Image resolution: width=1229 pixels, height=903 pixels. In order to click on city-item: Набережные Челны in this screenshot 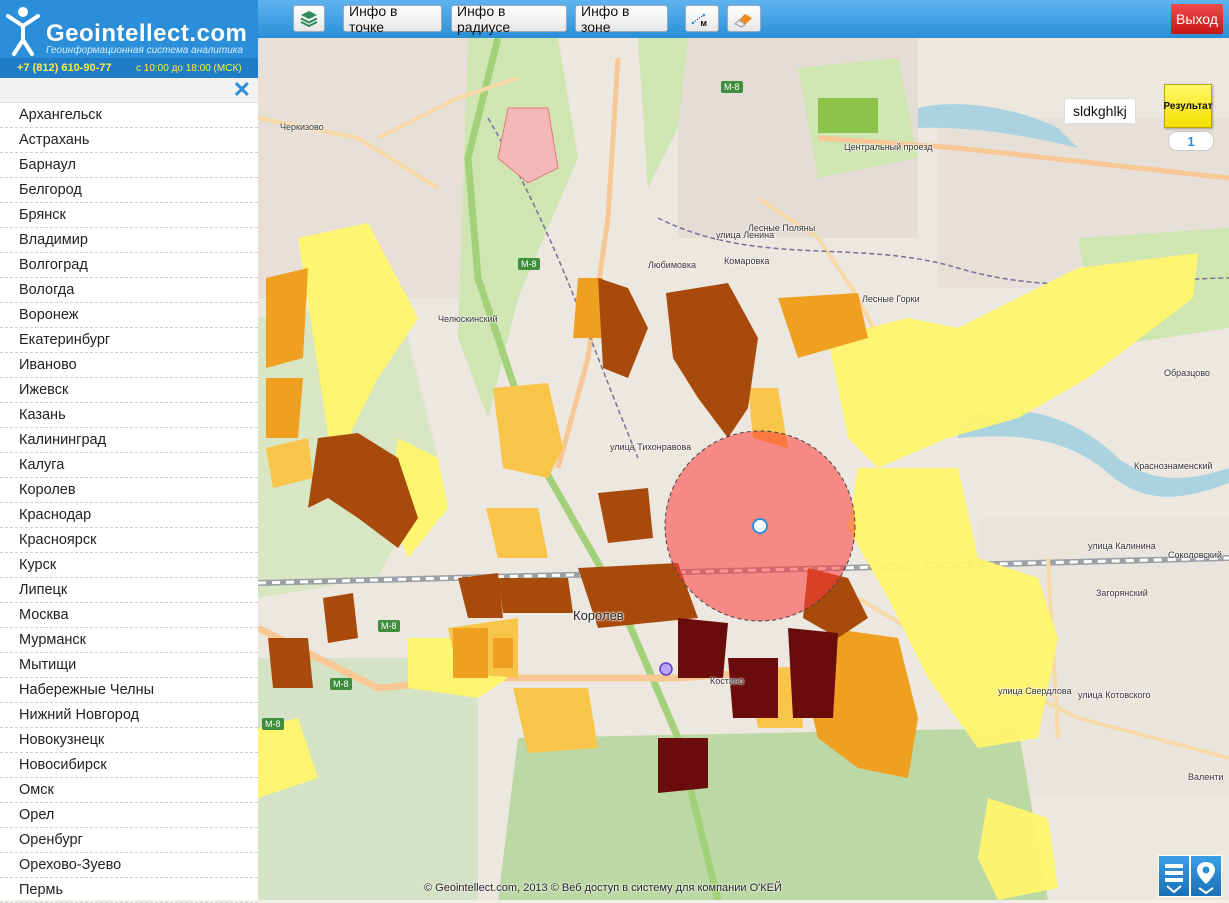, I will do `click(129, 690)`.